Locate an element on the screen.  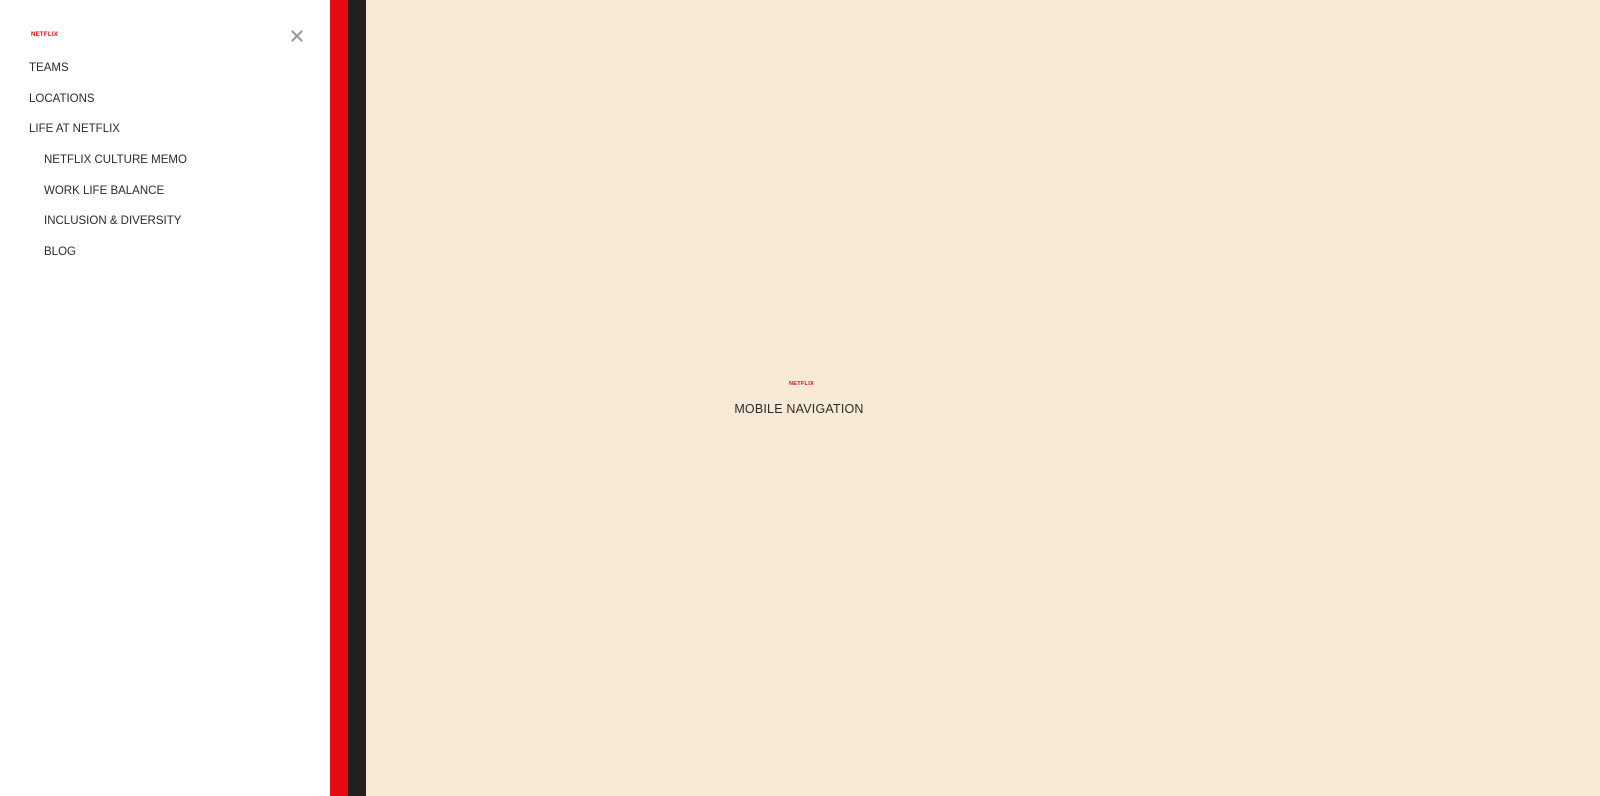
nav-item-work-life-balance: WORK LIFE BALANCE is located at coordinates (93, 196).